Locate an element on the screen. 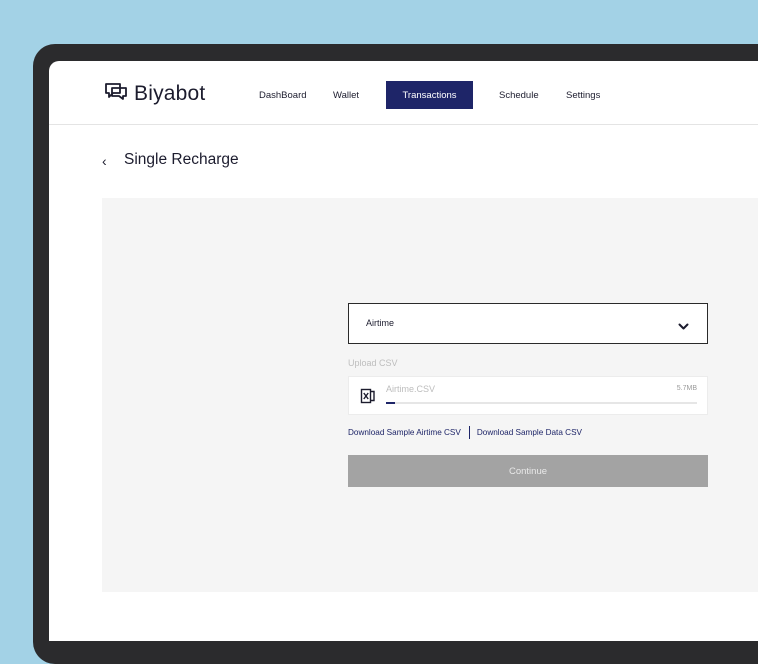  upload-progress-fill is located at coordinates (391, 403).